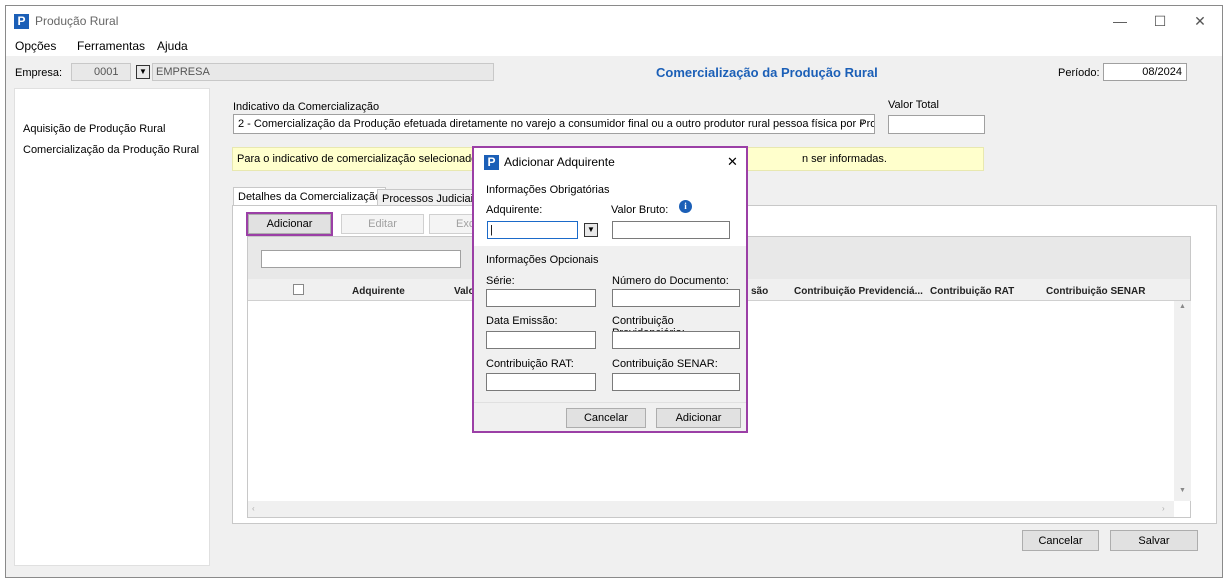 Image resolution: width=1228 pixels, height=583 pixels. What do you see at coordinates (676, 298) in the screenshot?
I see `numero-documento-input` at bounding box center [676, 298].